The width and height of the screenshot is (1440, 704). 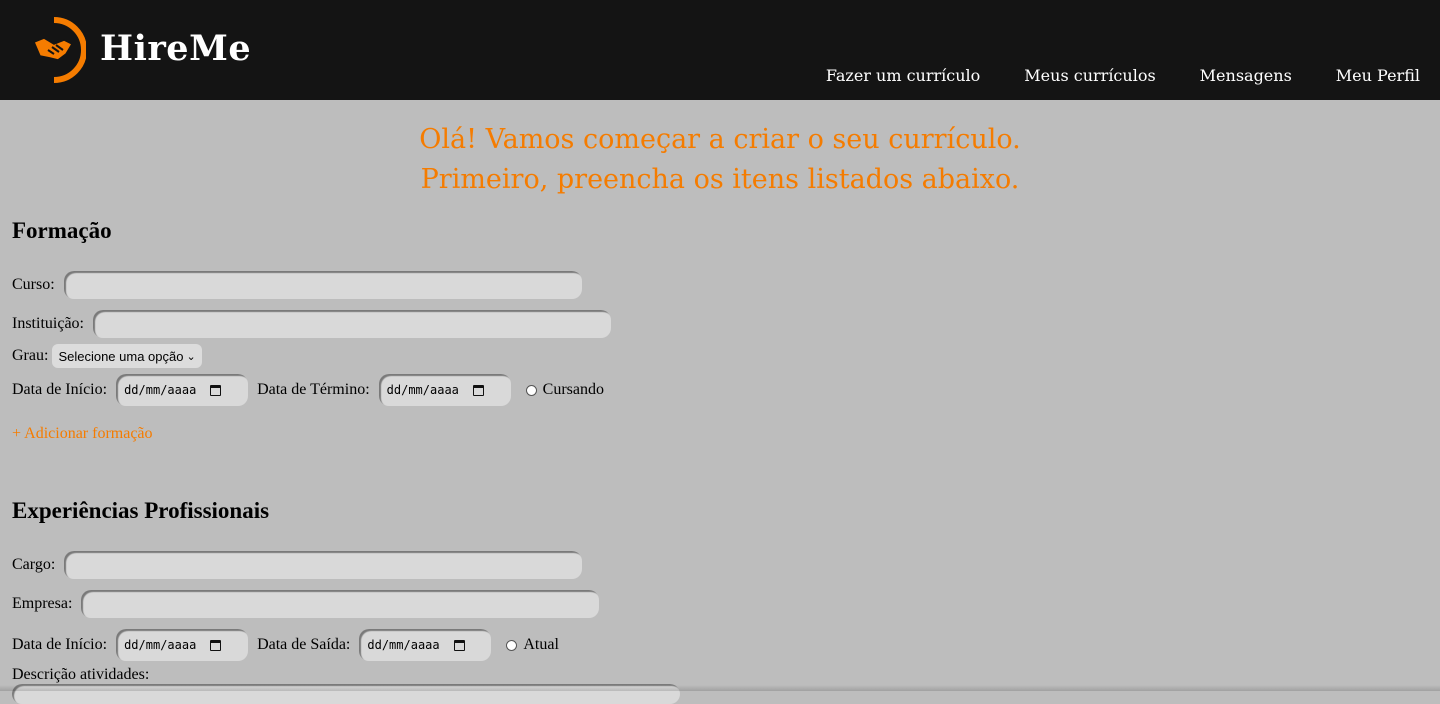 What do you see at coordinates (403, 645) in the screenshot?
I see `experiencia-saida-placeholder: dd/mm/aaaa` at bounding box center [403, 645].